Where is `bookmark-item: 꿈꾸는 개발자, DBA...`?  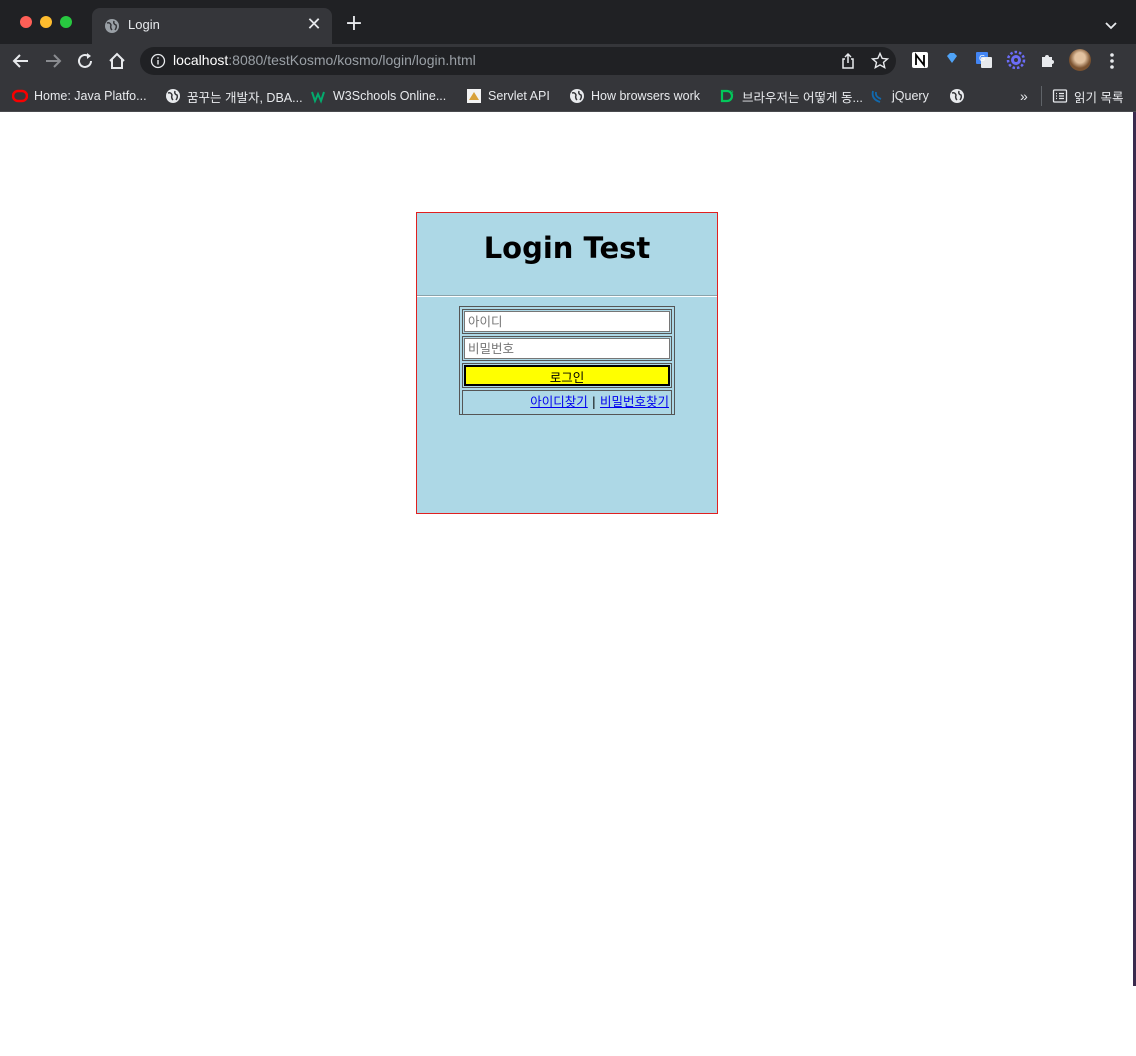
bookmark-item: 꿈꾸는 개발자, DBA... is located at coordinates (234, 96).